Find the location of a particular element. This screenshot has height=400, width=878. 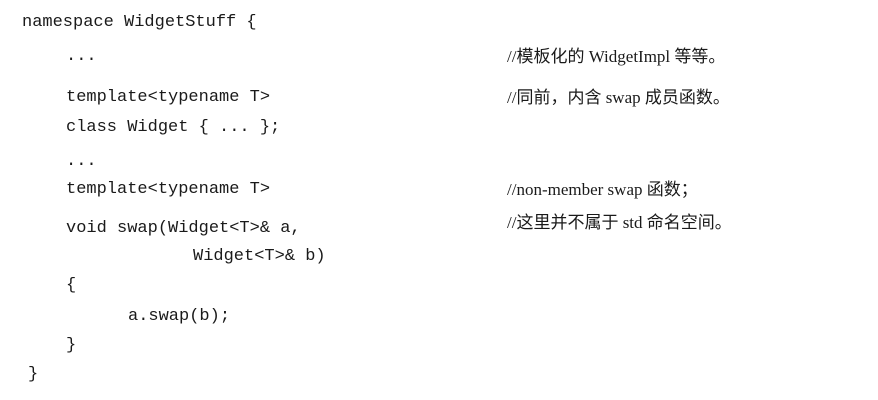

code-line-swap-signature: void swap(Widget<T>& a, is located at coordinates (183, 228).